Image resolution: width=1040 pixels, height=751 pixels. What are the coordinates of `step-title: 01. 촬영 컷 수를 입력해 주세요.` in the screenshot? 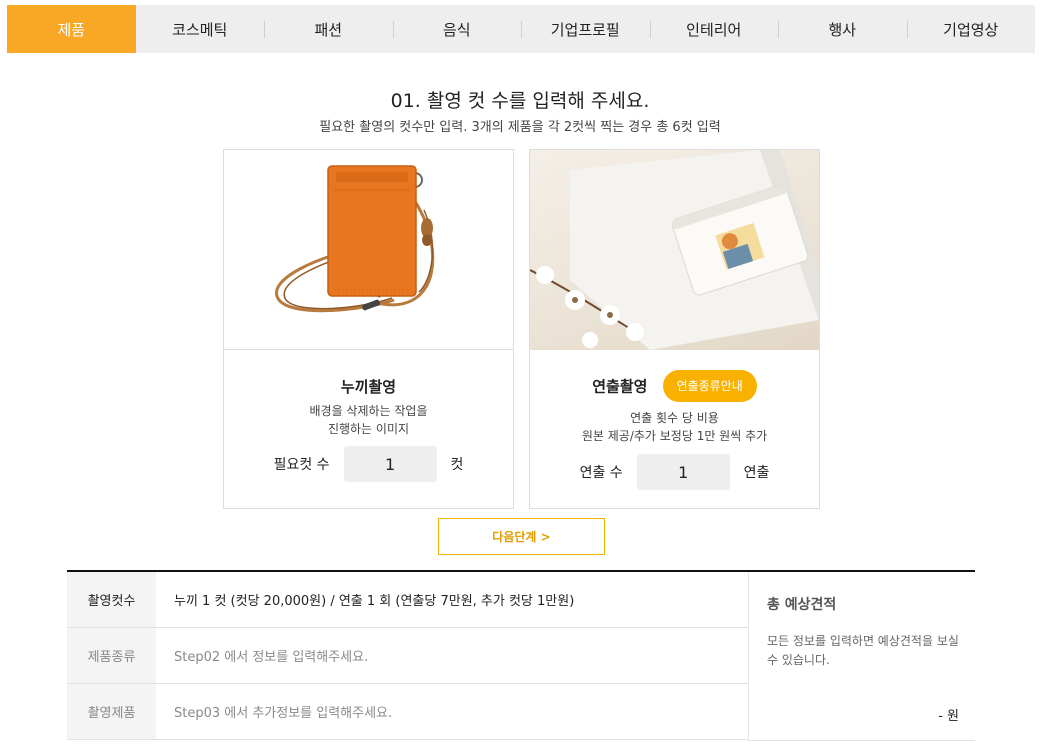 It's located at (520, 101).